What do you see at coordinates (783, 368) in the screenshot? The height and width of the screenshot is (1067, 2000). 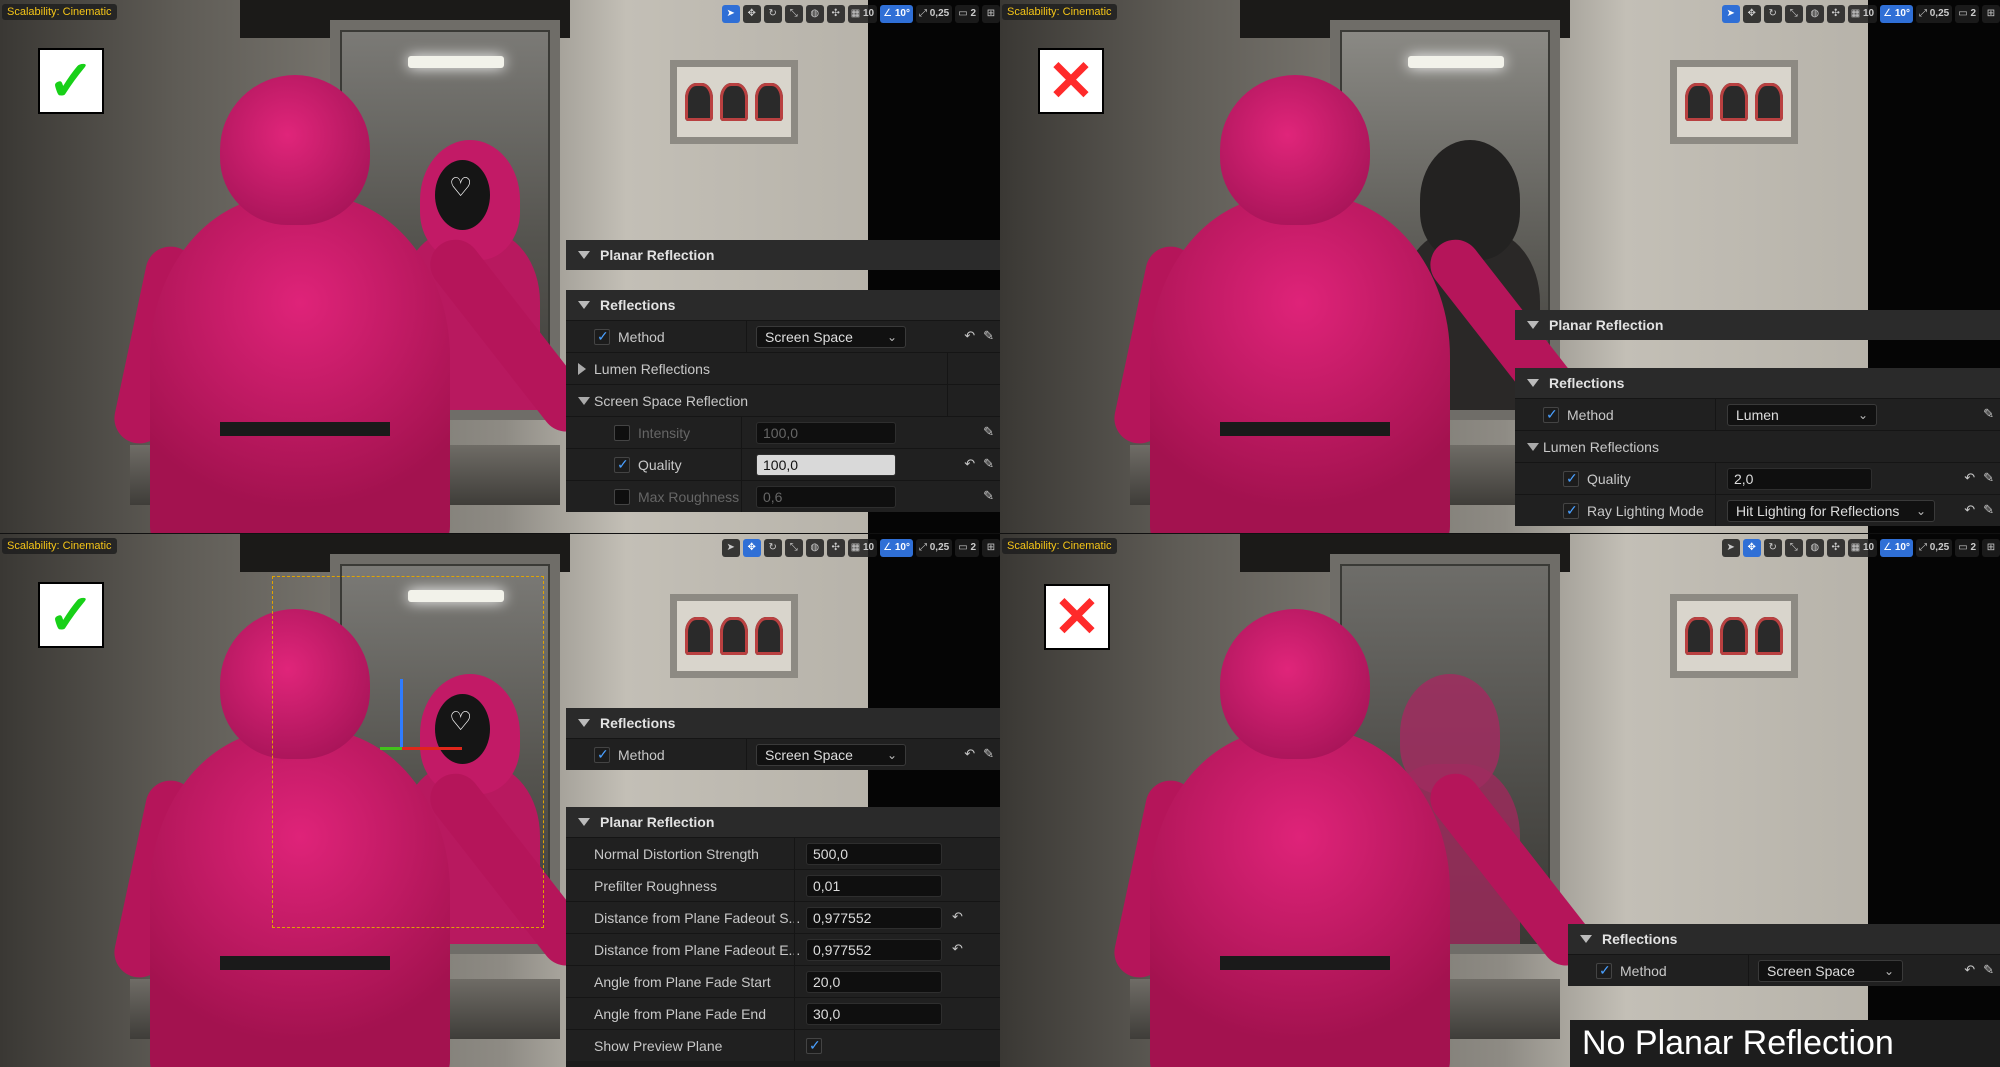 I see `row-lumen-reflections: Lumen Reflections` at bounding box center [783, 368].